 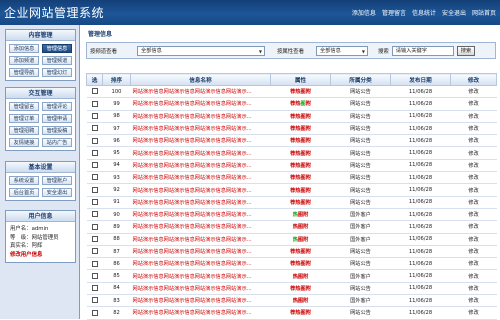 What do you see at coordinates (394, 12) in the screenshot?
I see `nav-manage-messages: 管理留言` at bounding box center [394, 12].